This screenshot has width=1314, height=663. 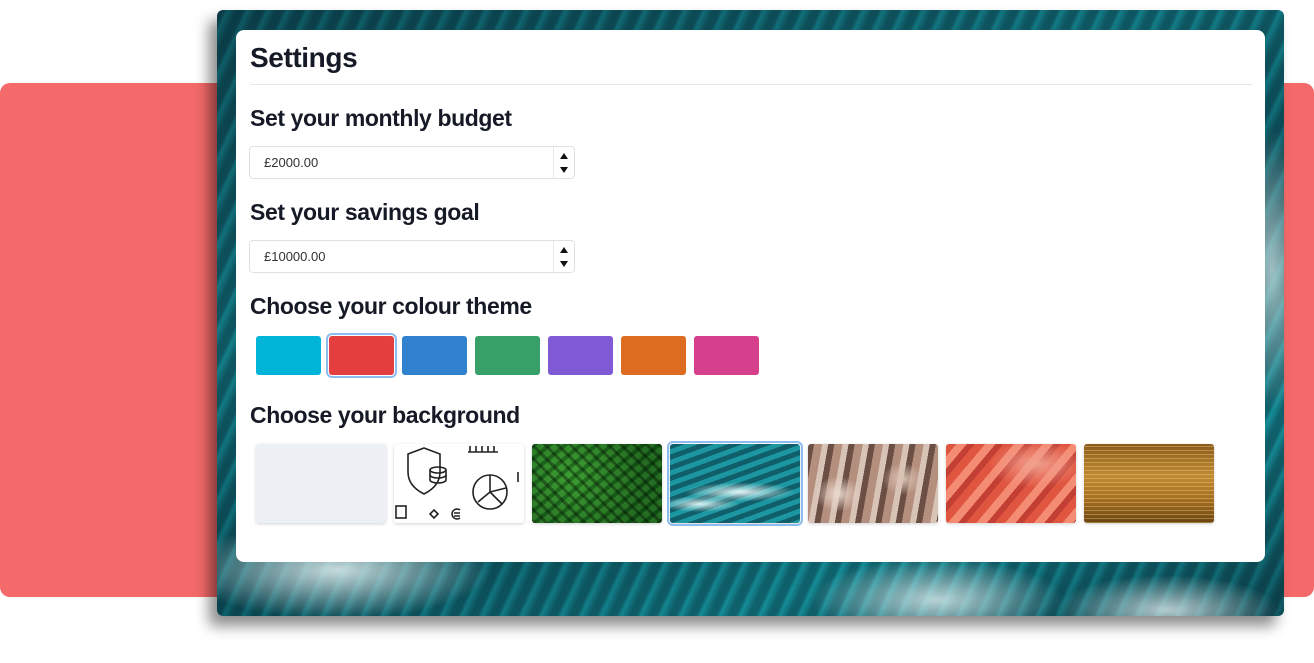 What do you see at coordinates (751, 84) in the screenshot?
I see `title-divider` at bounding box center [751, 84].